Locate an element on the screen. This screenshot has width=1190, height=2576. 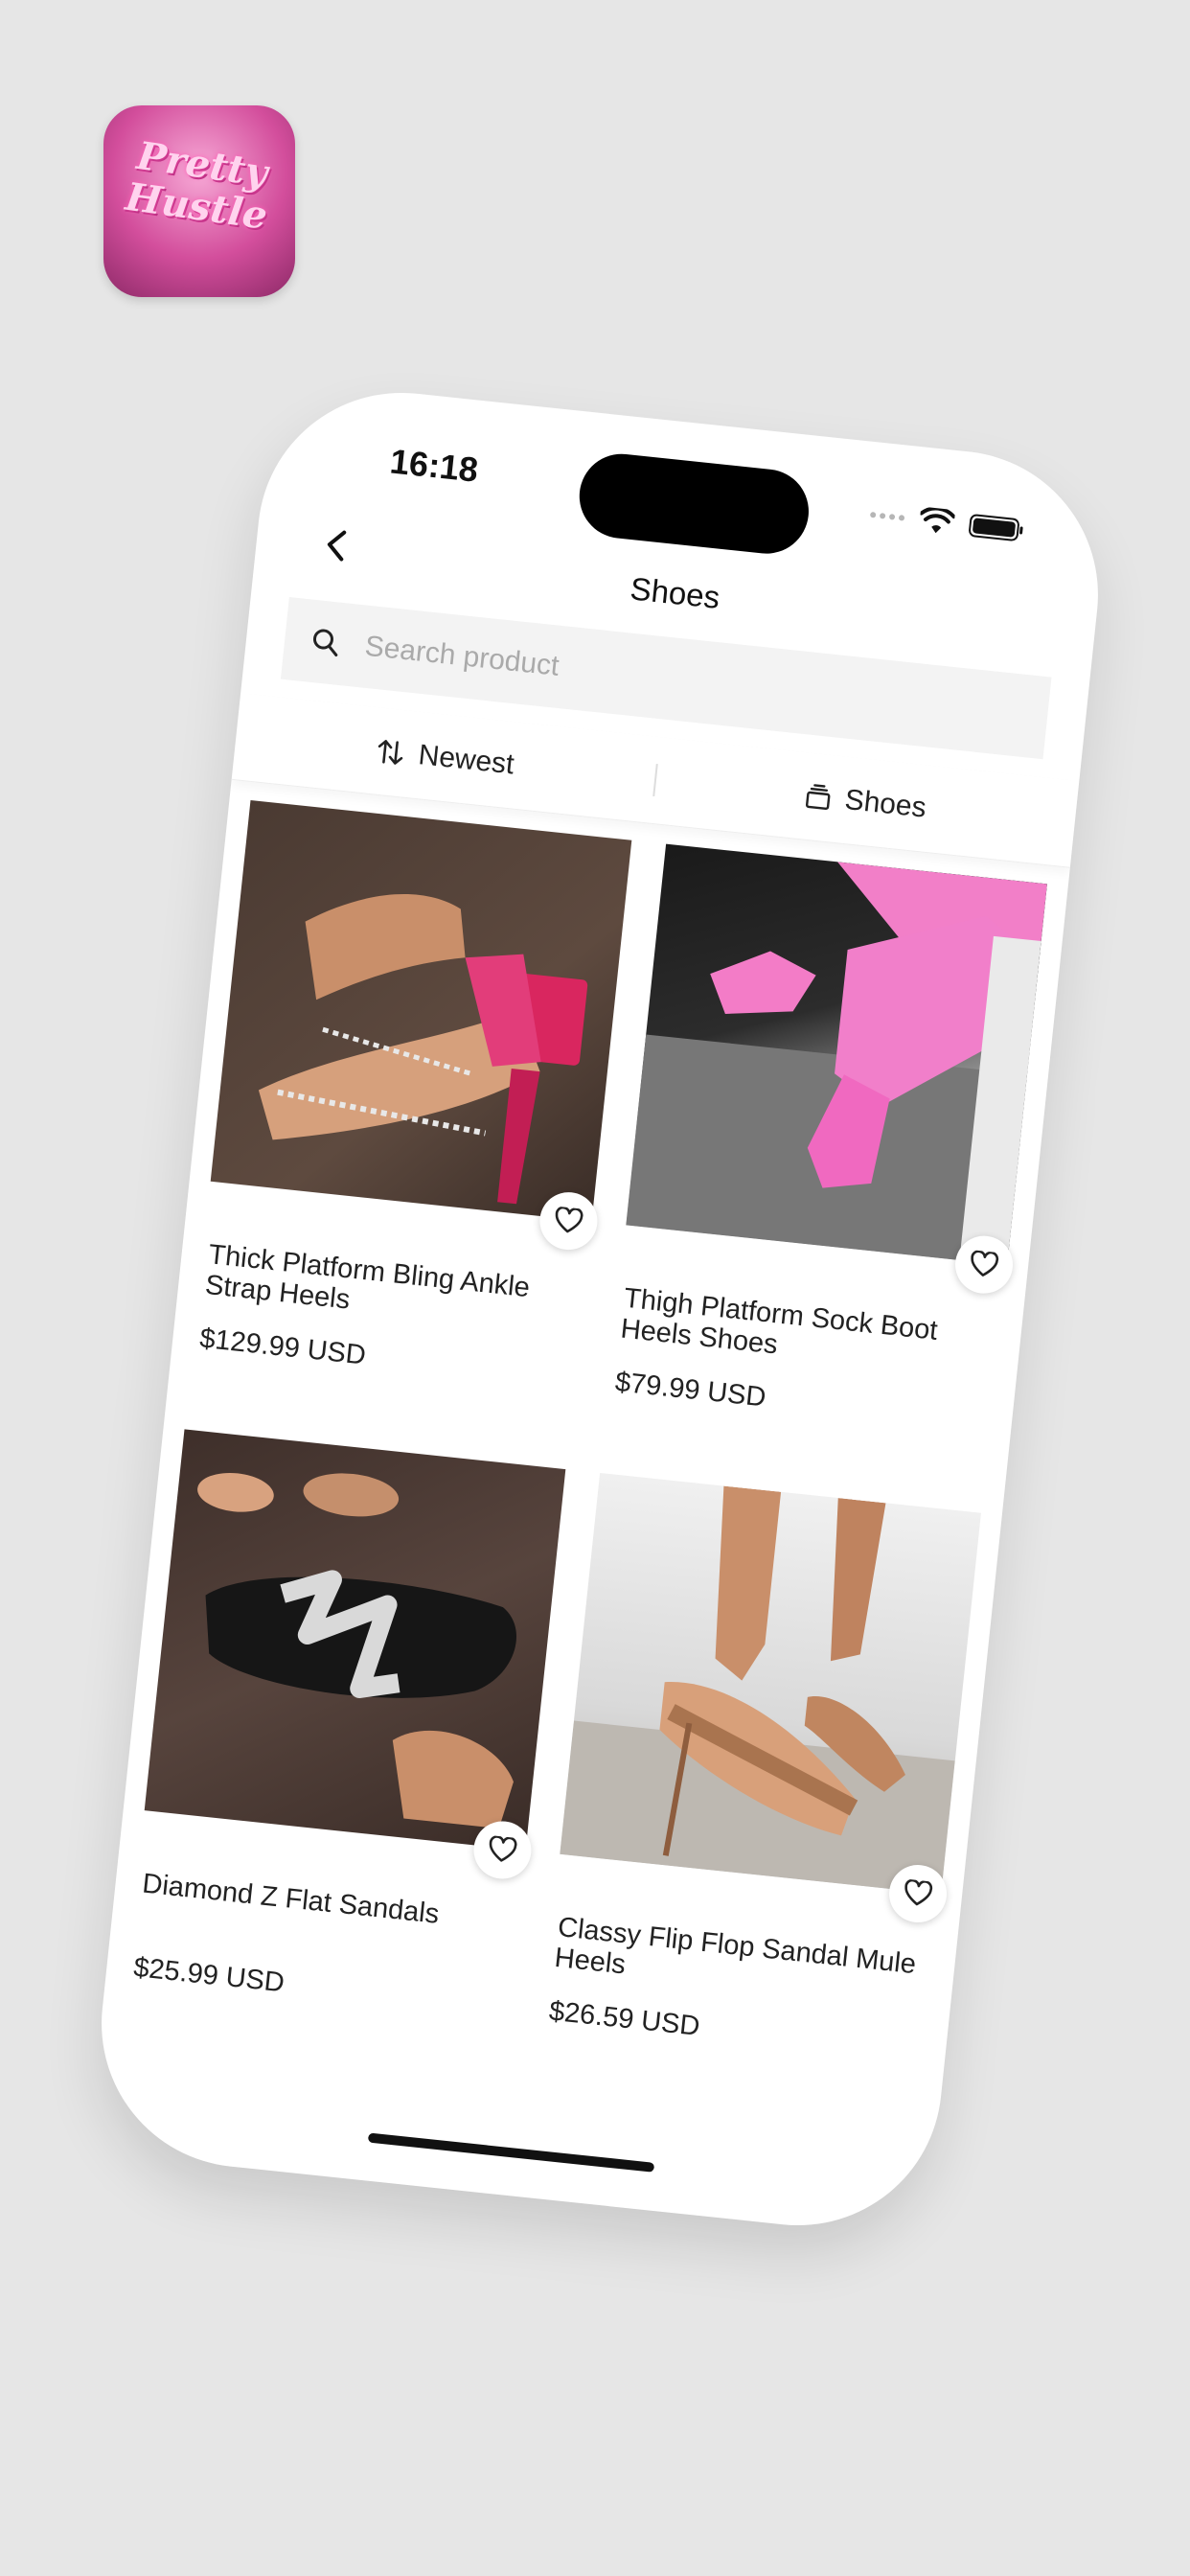
dynamic-island is located at coordinates (694, 504).